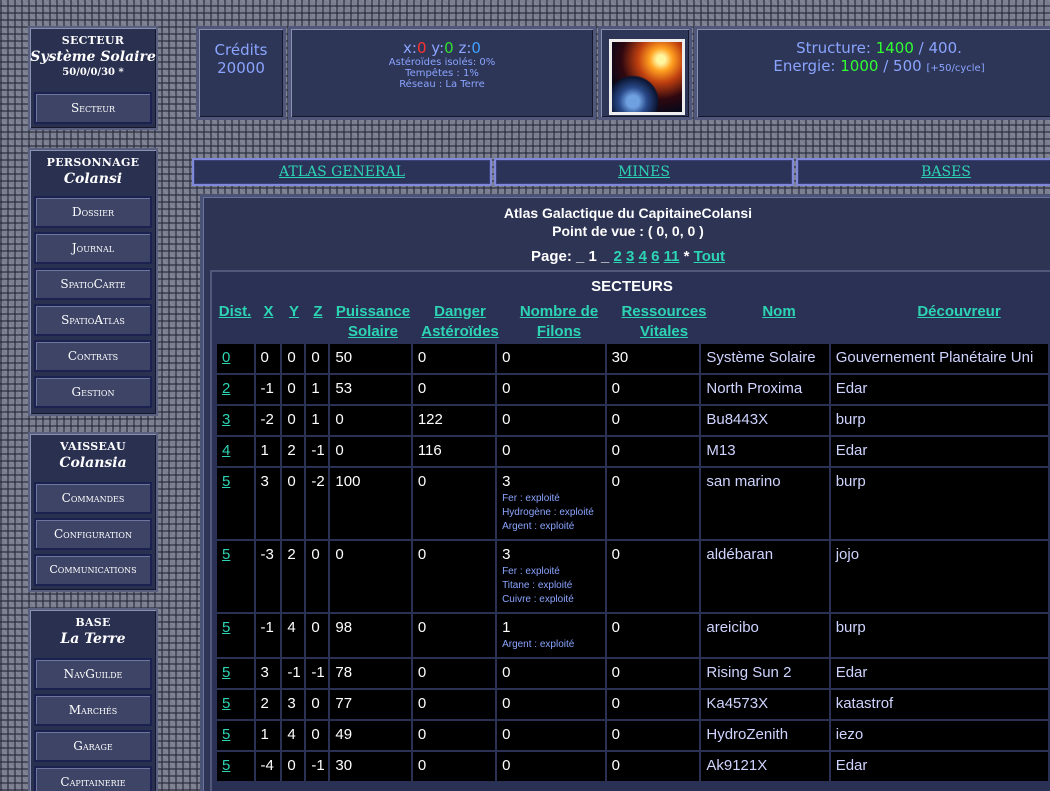 The image size is (1050, 791). I want to click on structure-value: 1400, so click(894, 48).